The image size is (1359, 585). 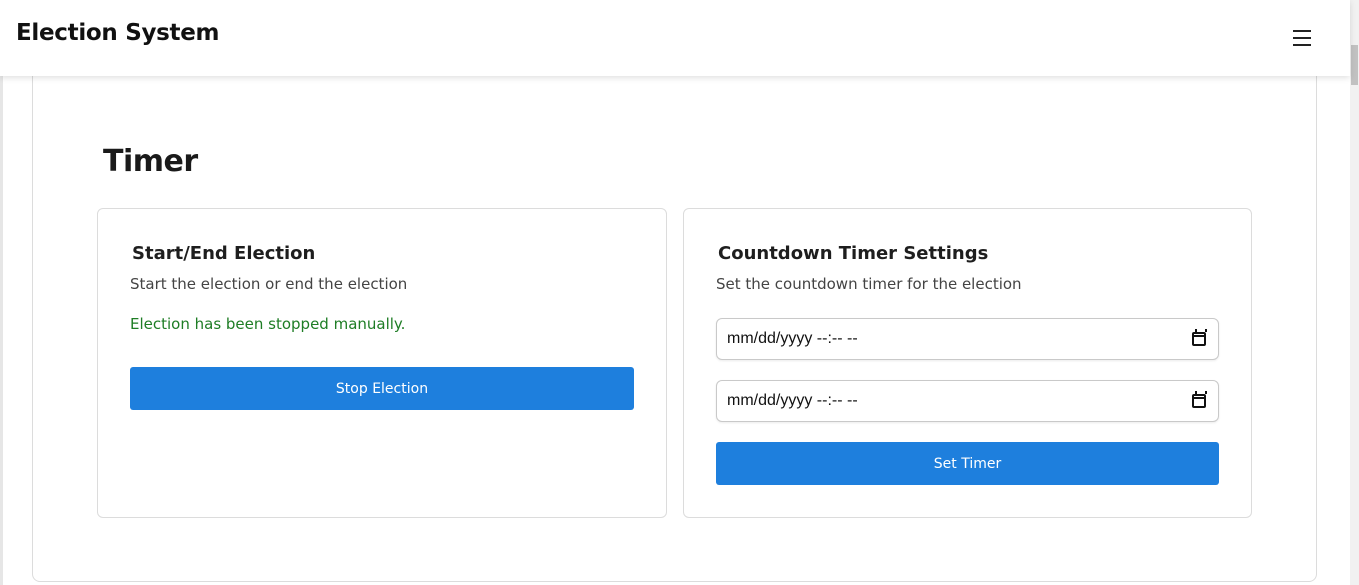 I want to click on stop-election-button: Stop Election, so click(x=382, y=388).